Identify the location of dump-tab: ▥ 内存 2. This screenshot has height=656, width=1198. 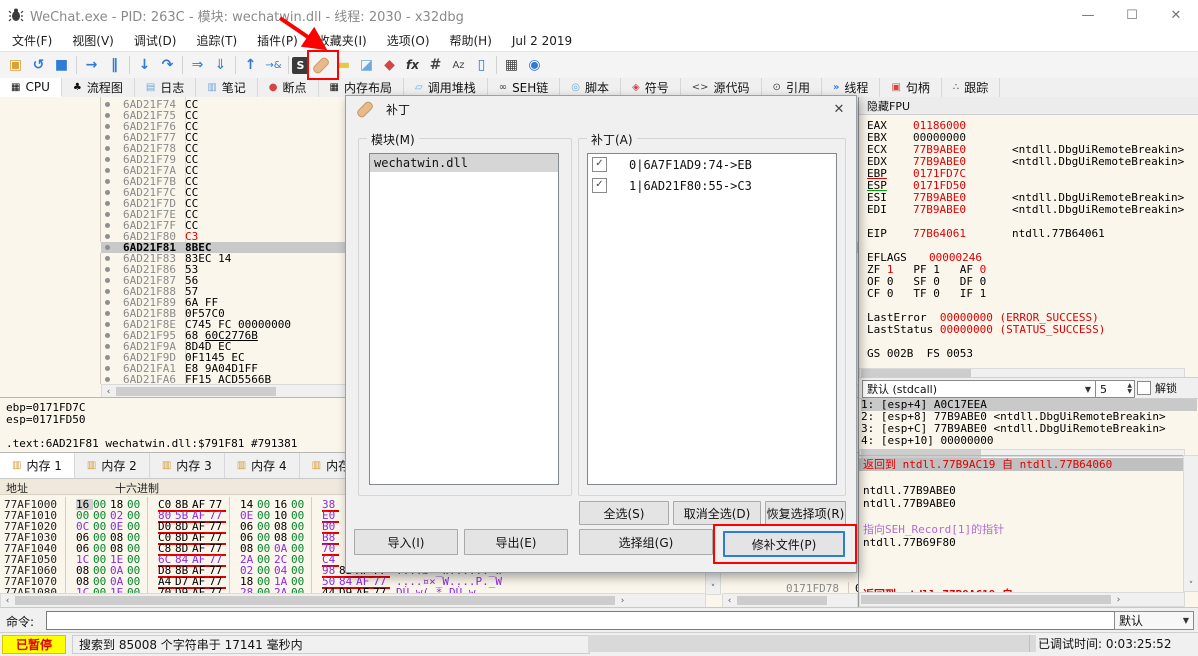
(112, 465).